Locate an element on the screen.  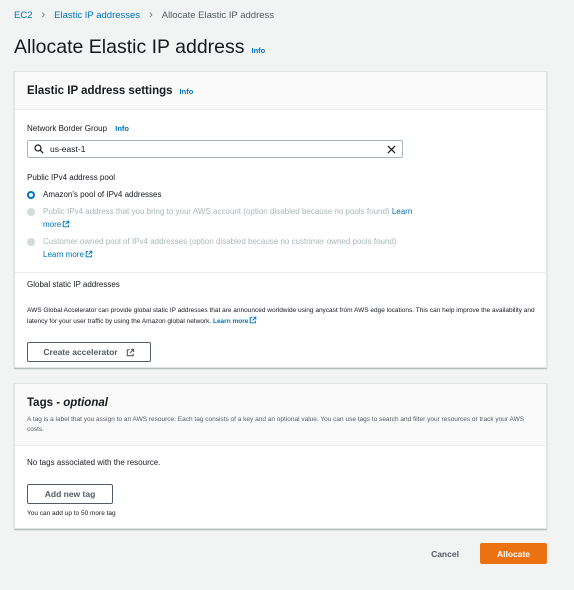
create-accelerator-button: Create accelerator is located at coordinates (89, 352).